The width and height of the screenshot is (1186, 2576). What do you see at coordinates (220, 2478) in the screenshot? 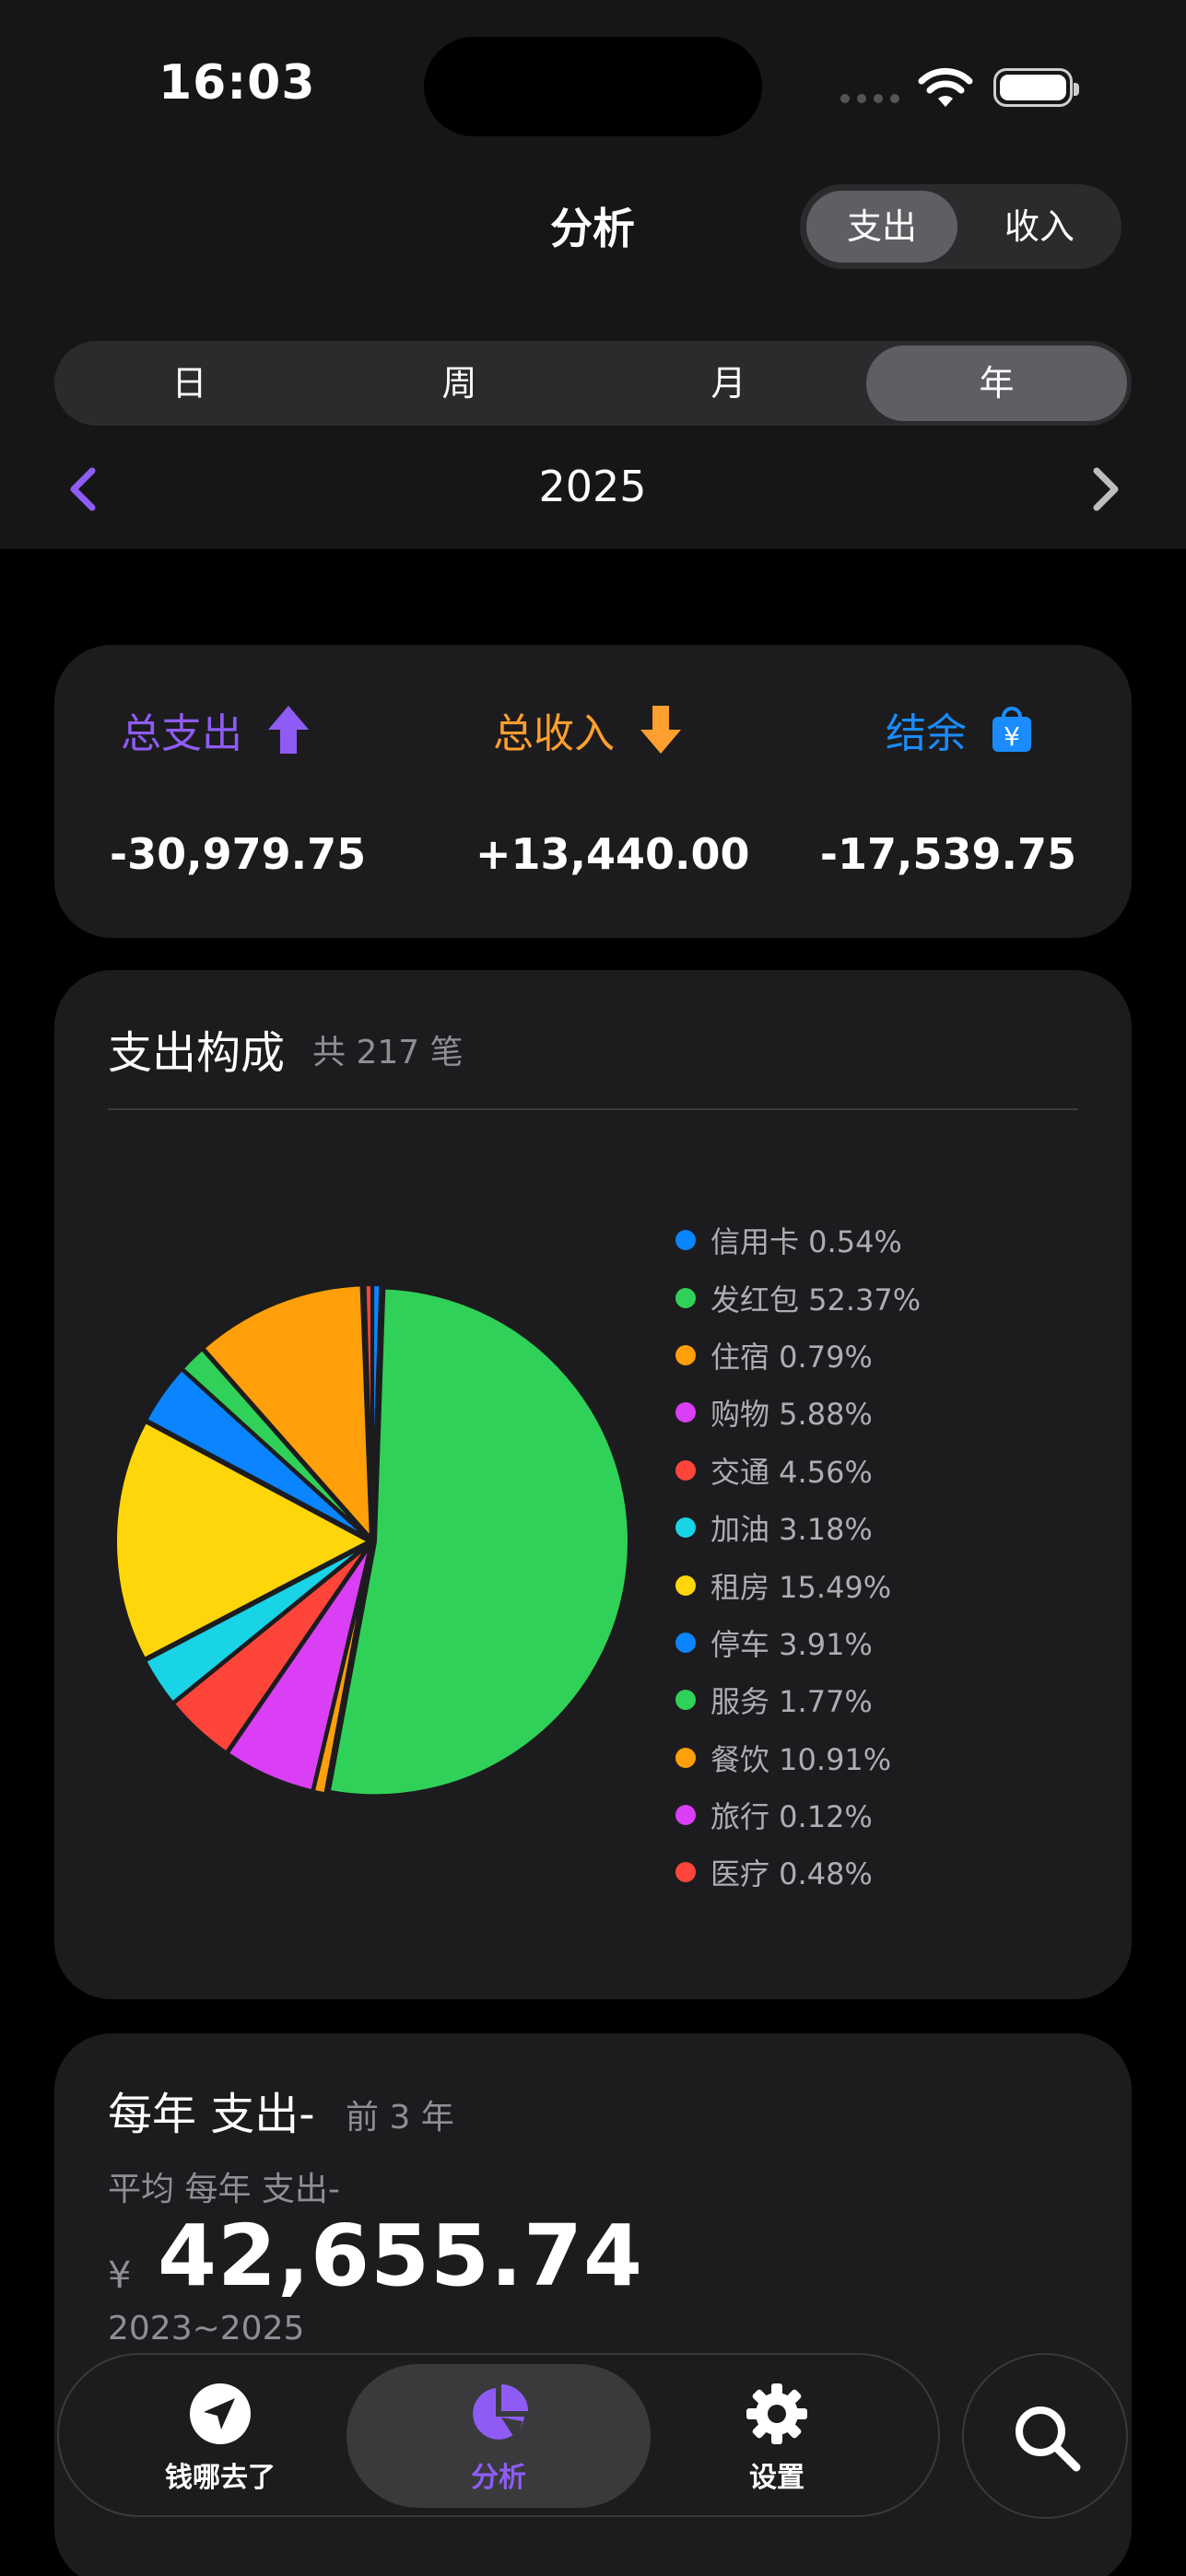
I see `tab-label: 钱哪去了` at bounding box center [220, 2478].